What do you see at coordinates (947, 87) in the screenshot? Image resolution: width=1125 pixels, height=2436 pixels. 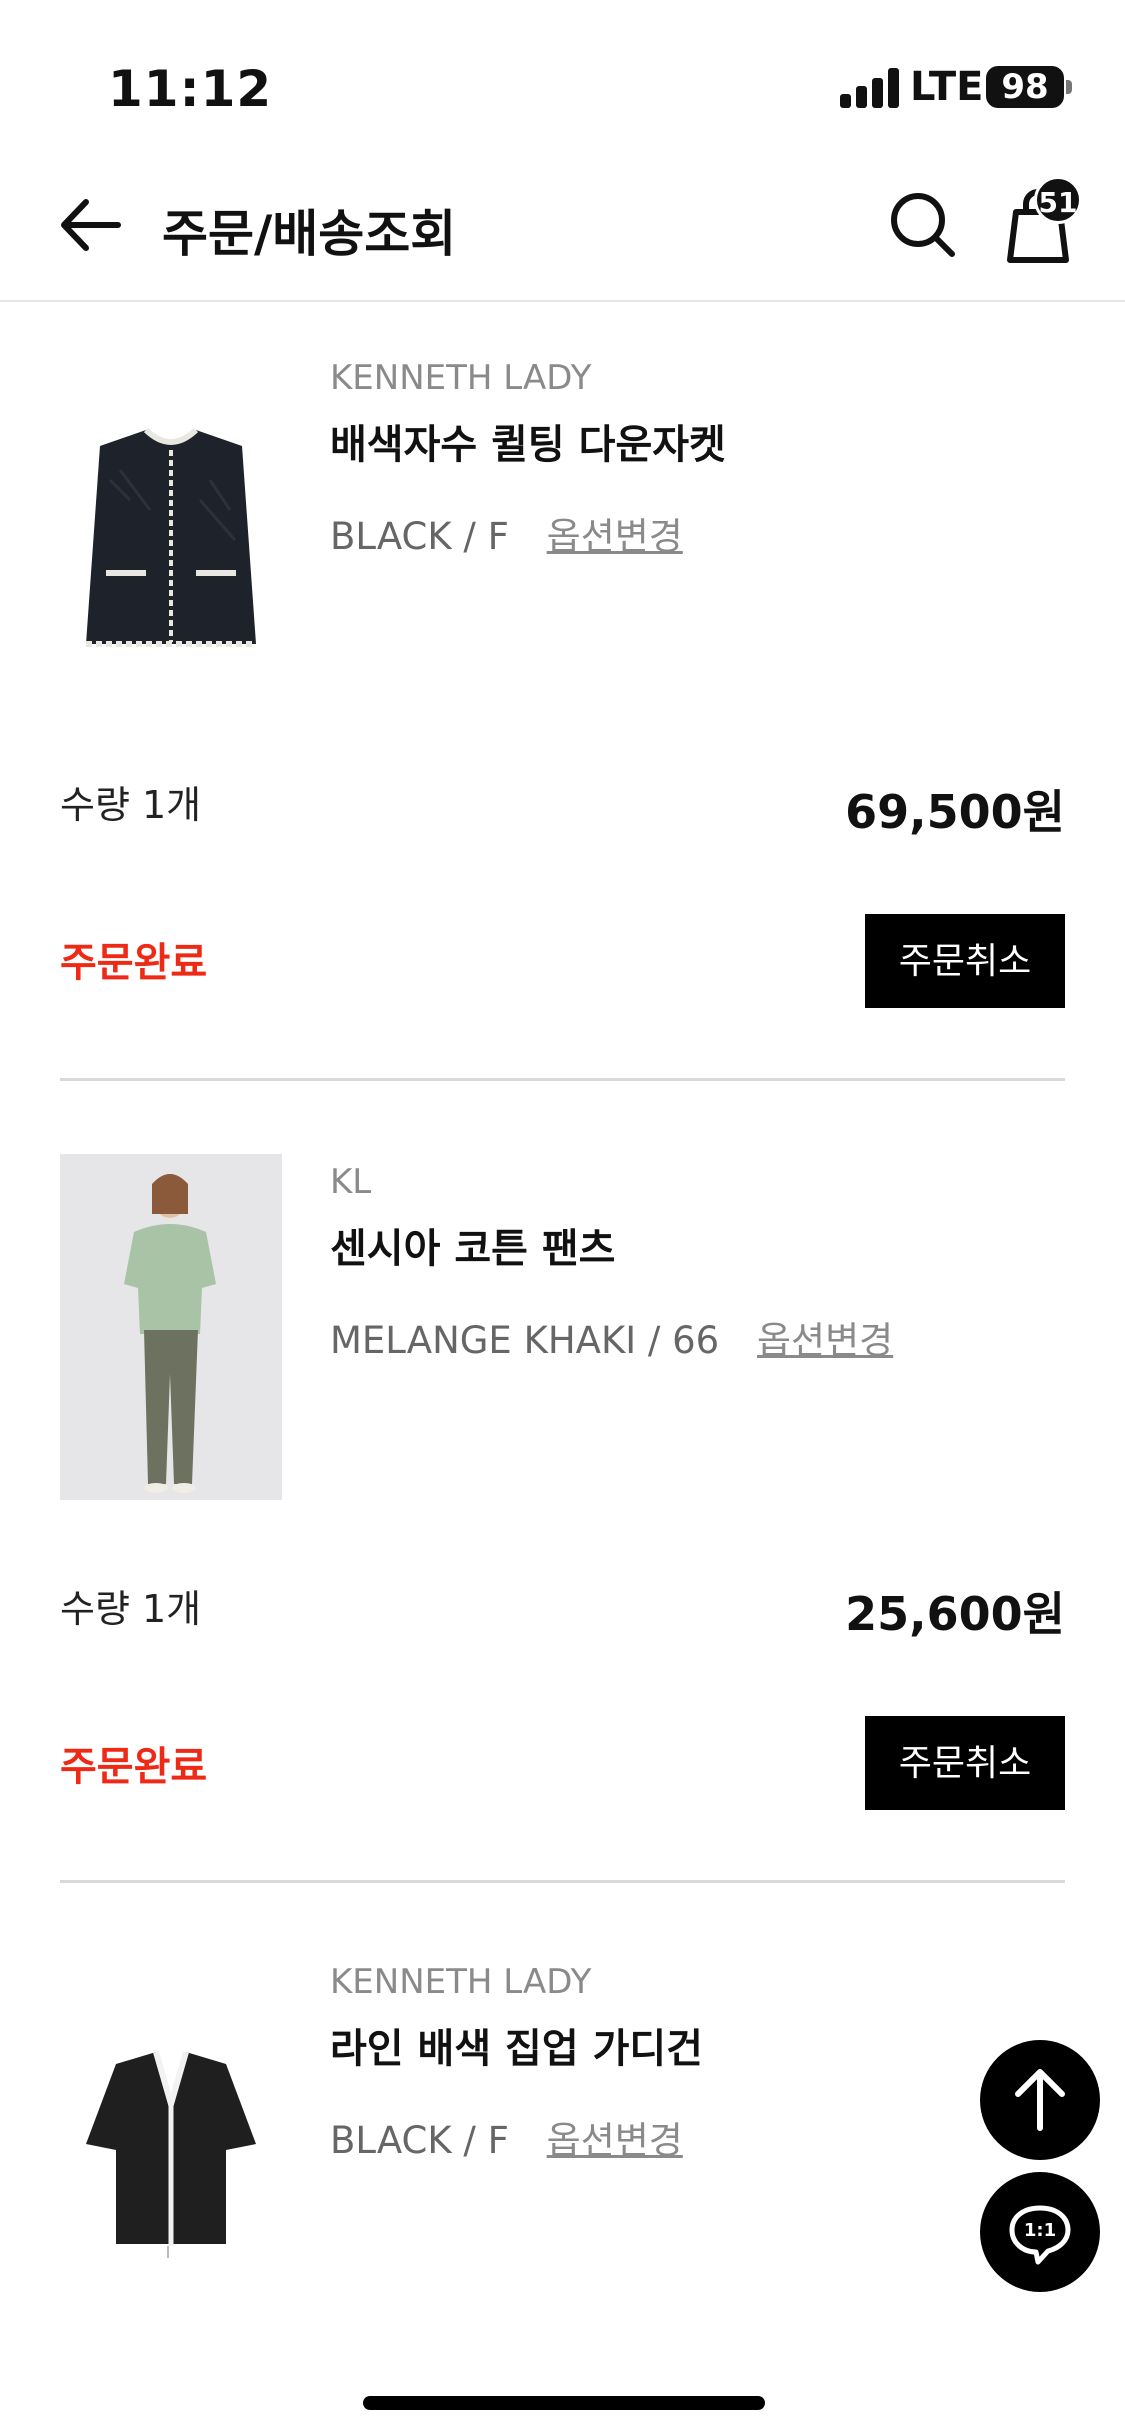 I see `network-label: LTE` at bounding box center [947, 87].